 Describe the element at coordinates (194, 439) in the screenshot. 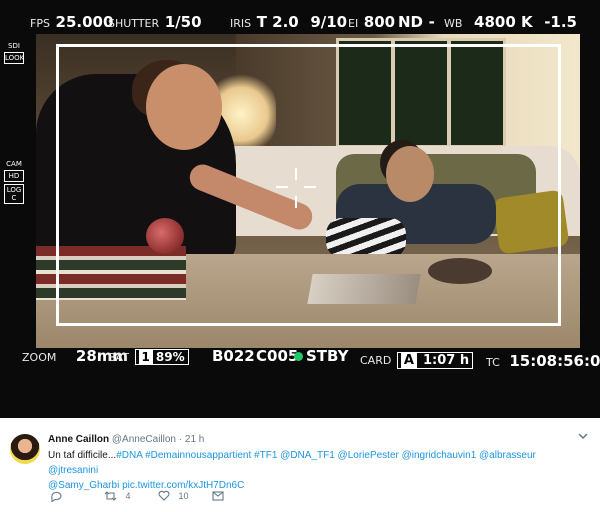

I see `tweet-time: 21 h` at that location.